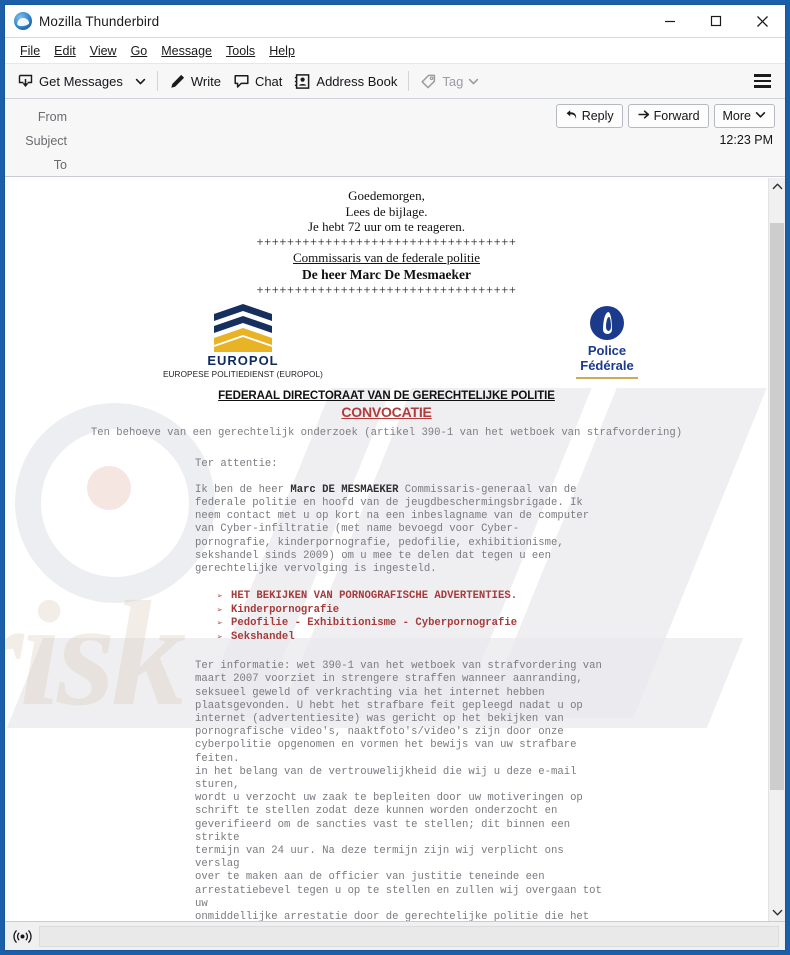 The image size is (790, 955). What do you see at coordinates (492, 611) in the screenshot?
I see `list-item: Kinderpornografie` at bounding box center [492, 611].